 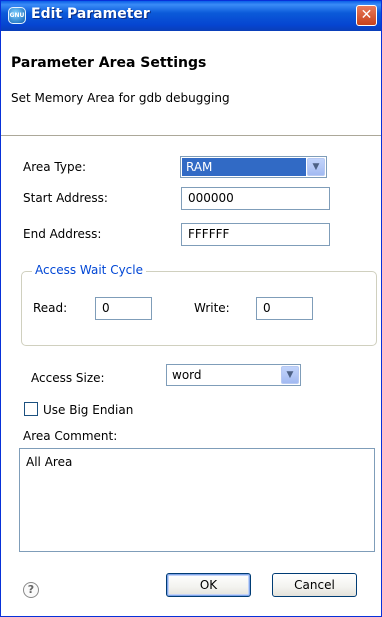 What do you see at coordinates (284, 308) in the screenshot?
I see `write-field: 0` at bounding box center [284, 308].